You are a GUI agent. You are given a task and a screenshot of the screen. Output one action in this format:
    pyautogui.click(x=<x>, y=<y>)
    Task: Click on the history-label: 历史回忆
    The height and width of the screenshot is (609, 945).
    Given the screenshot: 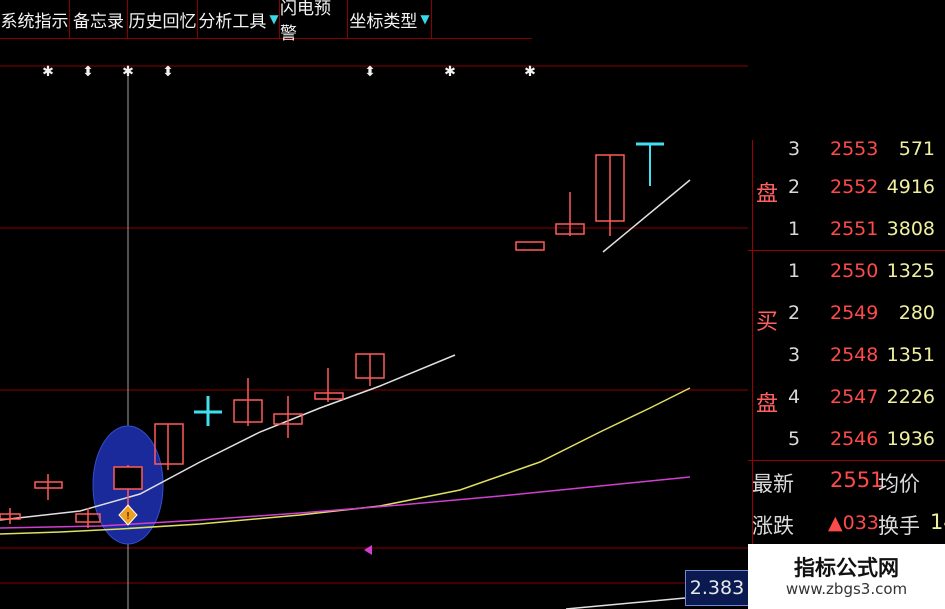 What is the action you would take?
    pyautogui.click(x=162, y=21)
    